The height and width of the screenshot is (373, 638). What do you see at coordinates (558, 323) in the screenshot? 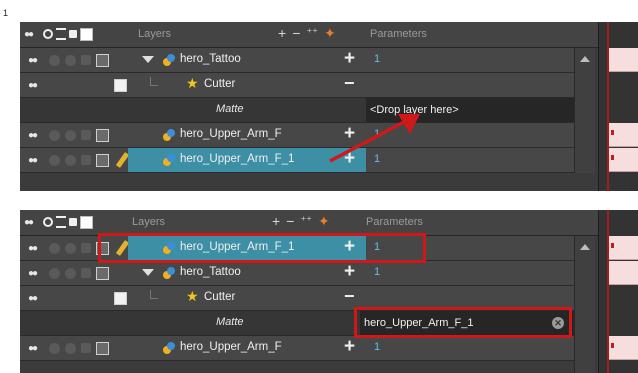
I see `clear-icon: ✕` at bounding box center [558, 323].